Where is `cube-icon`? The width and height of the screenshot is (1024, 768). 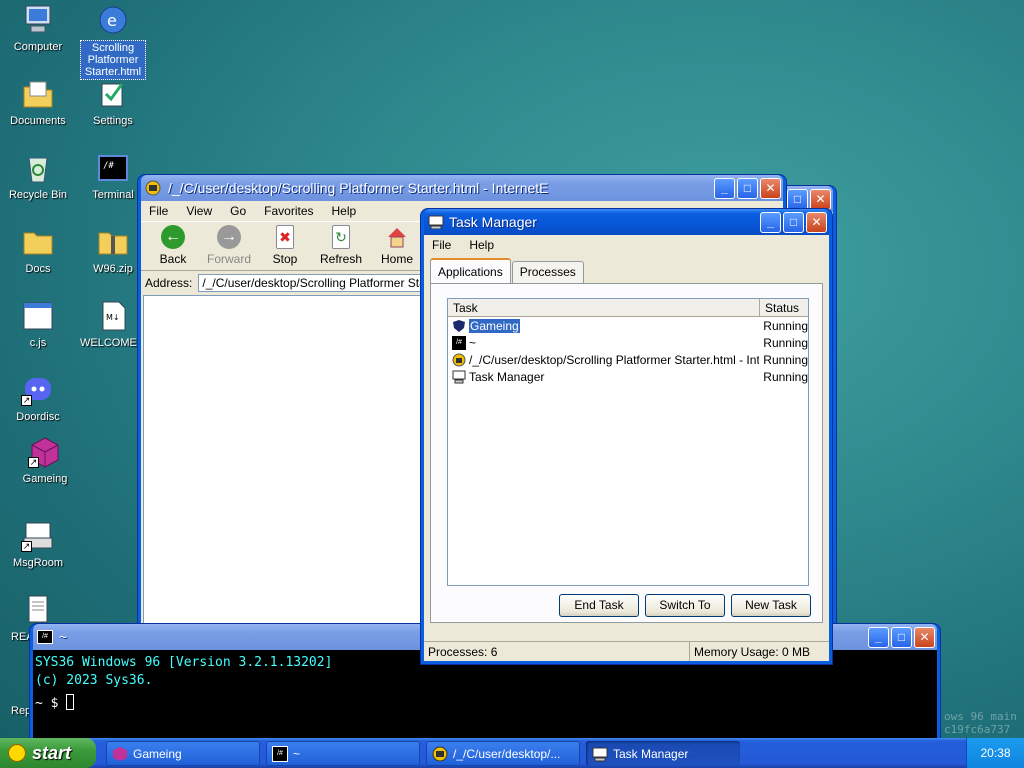 cube-icon is located at coordinates (120, 754).